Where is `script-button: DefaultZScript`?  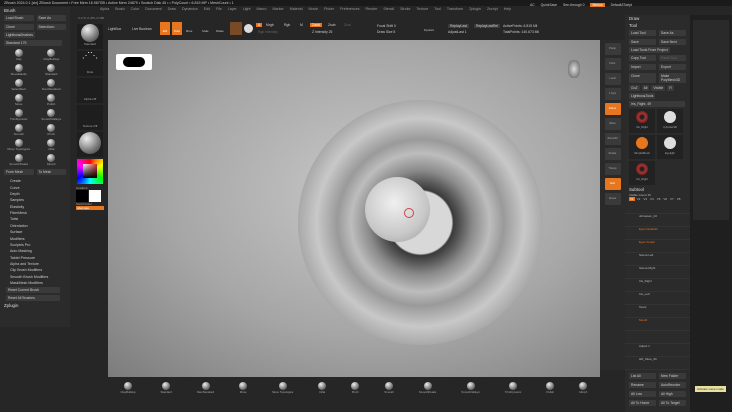
script-button: DefaultZScript is located at coordinates (621, 5).